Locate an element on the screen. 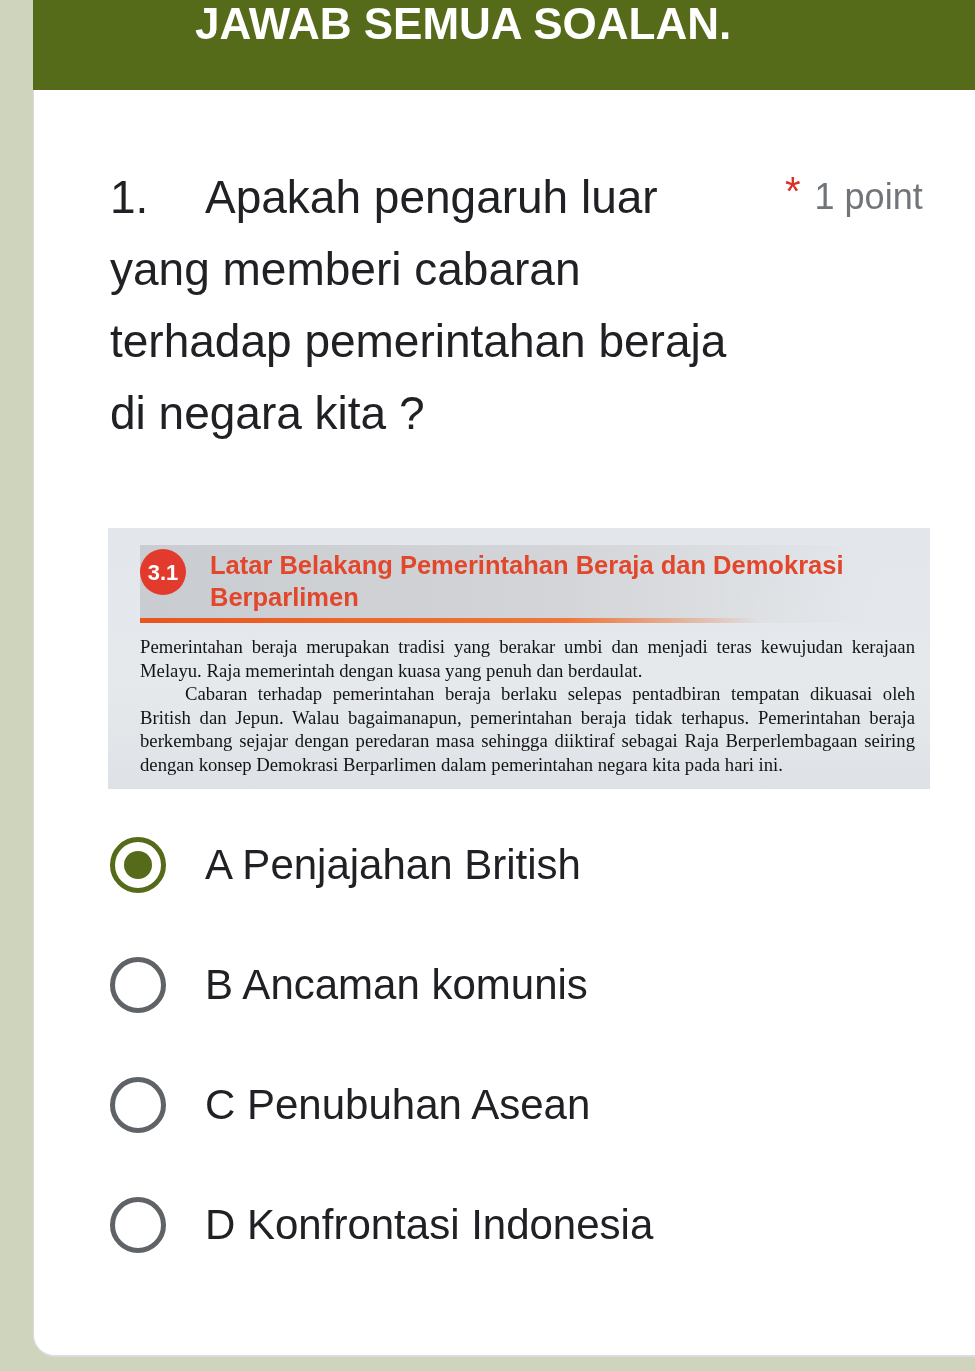 The height and width of the screenshot is (1371, 975). section-heading: Latar Belakang Pemerintahan Beraja dan Demokrasi Berparlimen is located at coordinates (527, 581).